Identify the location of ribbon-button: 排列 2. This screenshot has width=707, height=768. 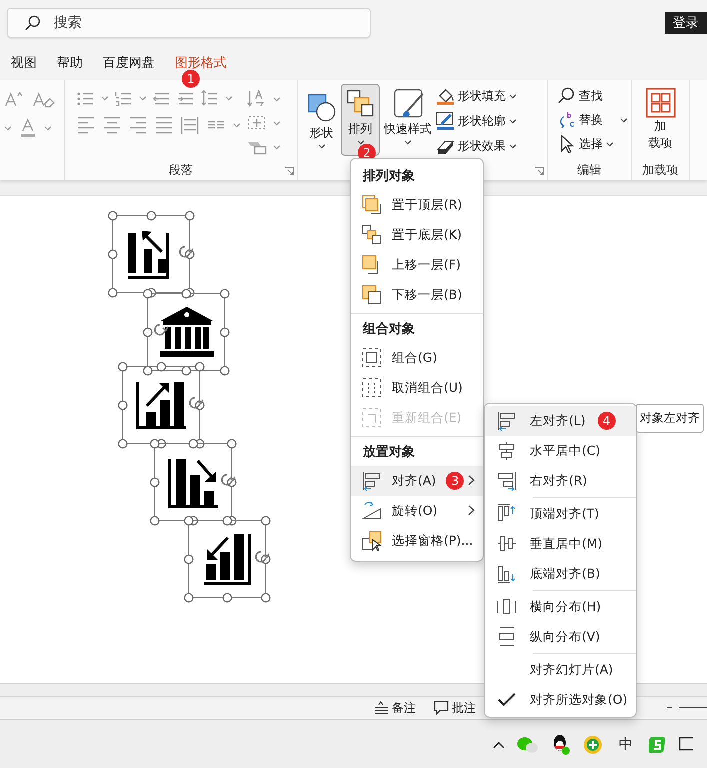
(360, 120).